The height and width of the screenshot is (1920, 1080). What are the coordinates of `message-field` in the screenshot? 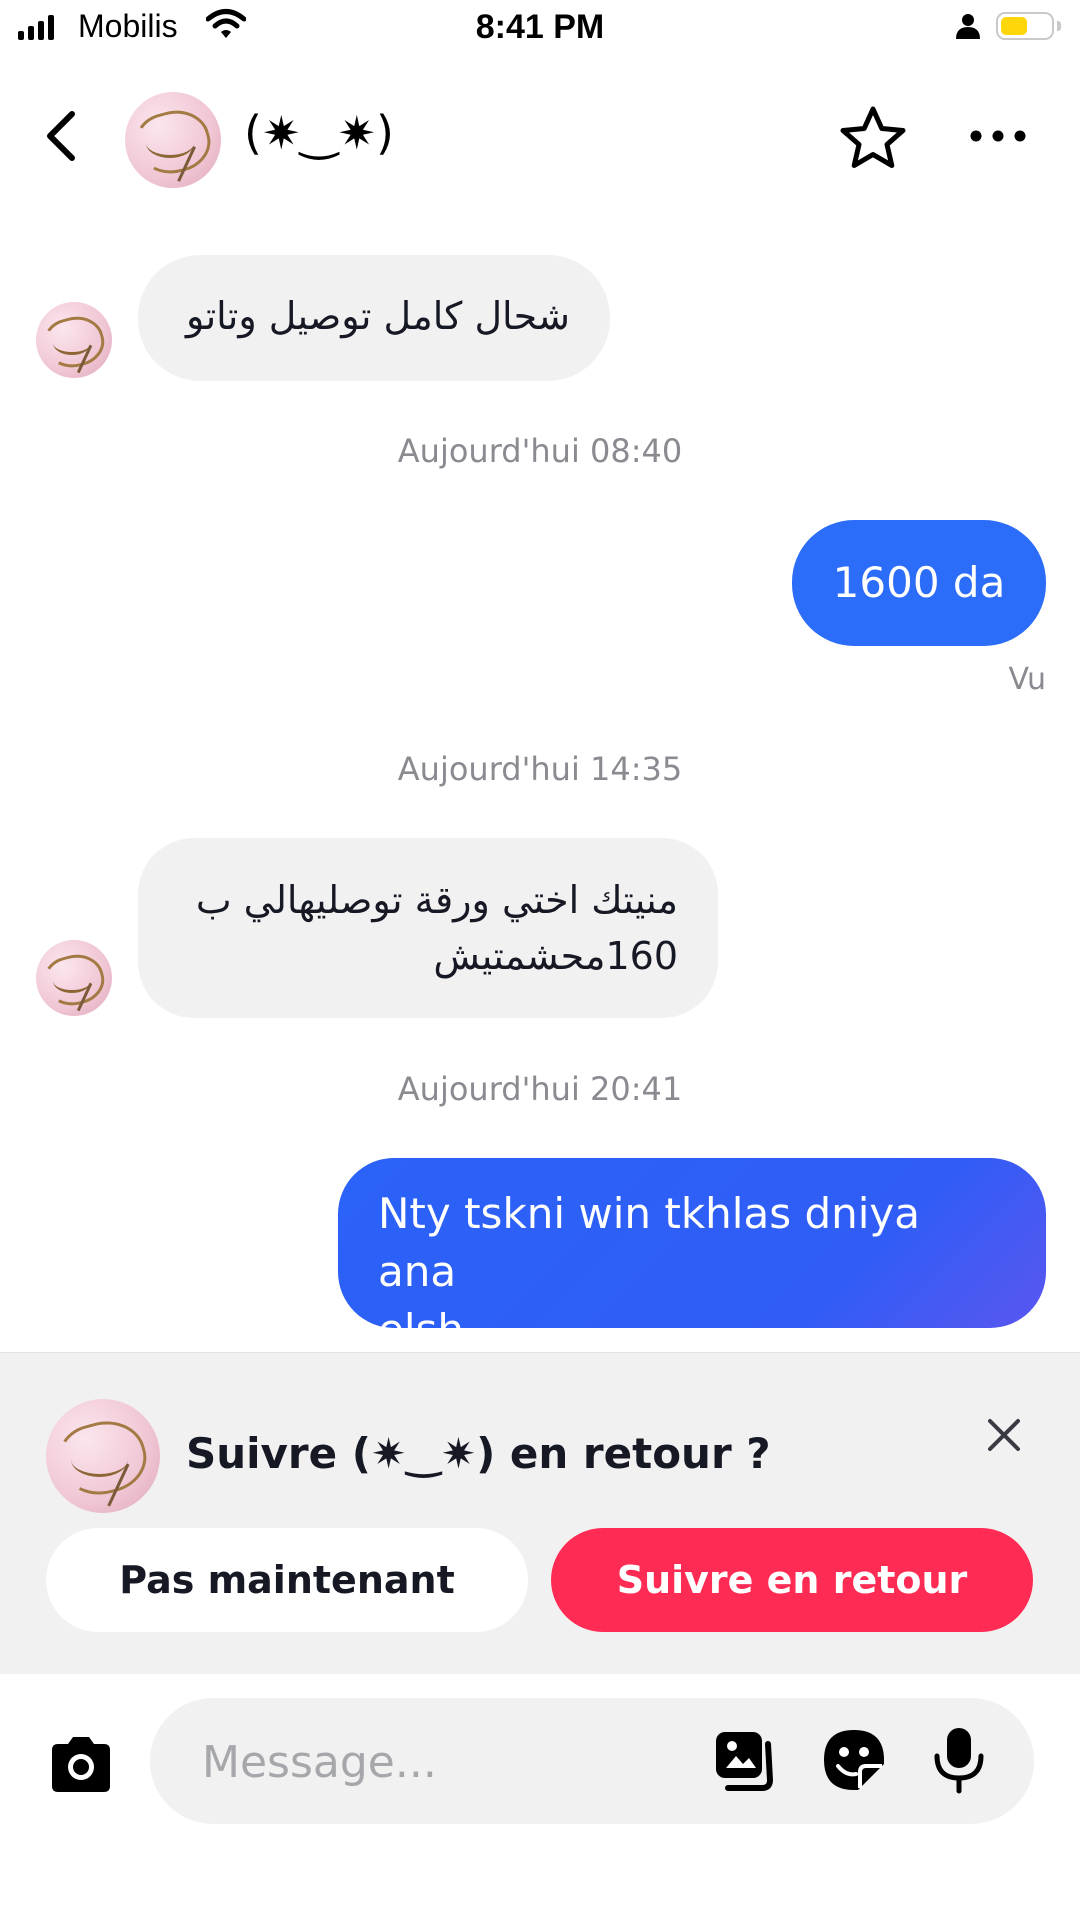 It's located at (592, 1761).